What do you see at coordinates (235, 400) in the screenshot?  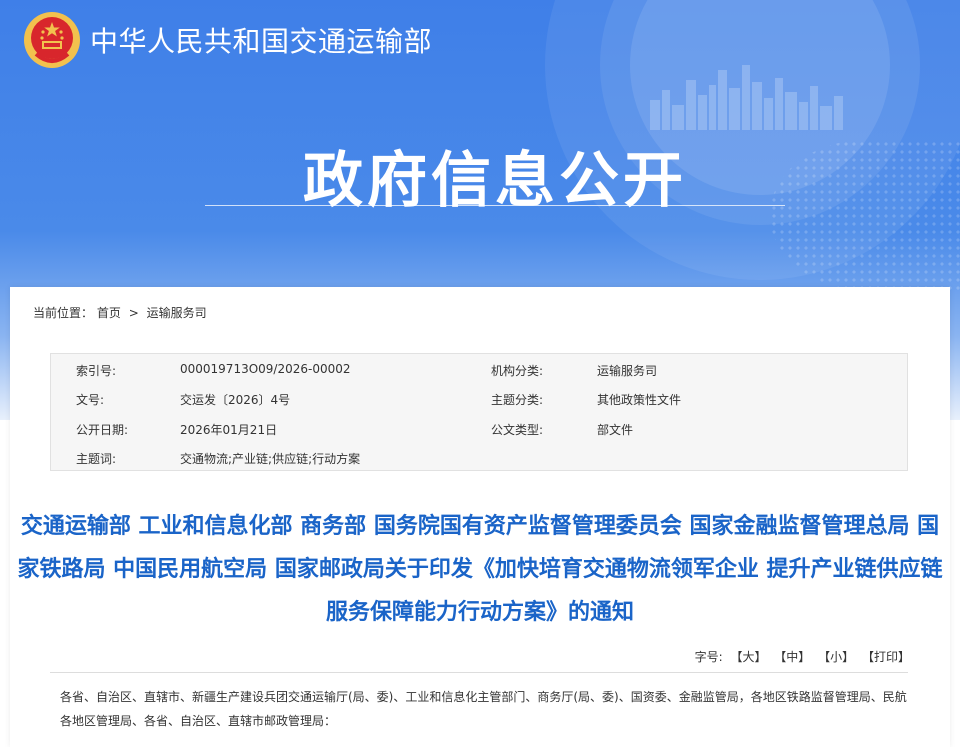 I see `doc-no-value: 交运发〔2026〕4号` at bounding box center [235, 400].